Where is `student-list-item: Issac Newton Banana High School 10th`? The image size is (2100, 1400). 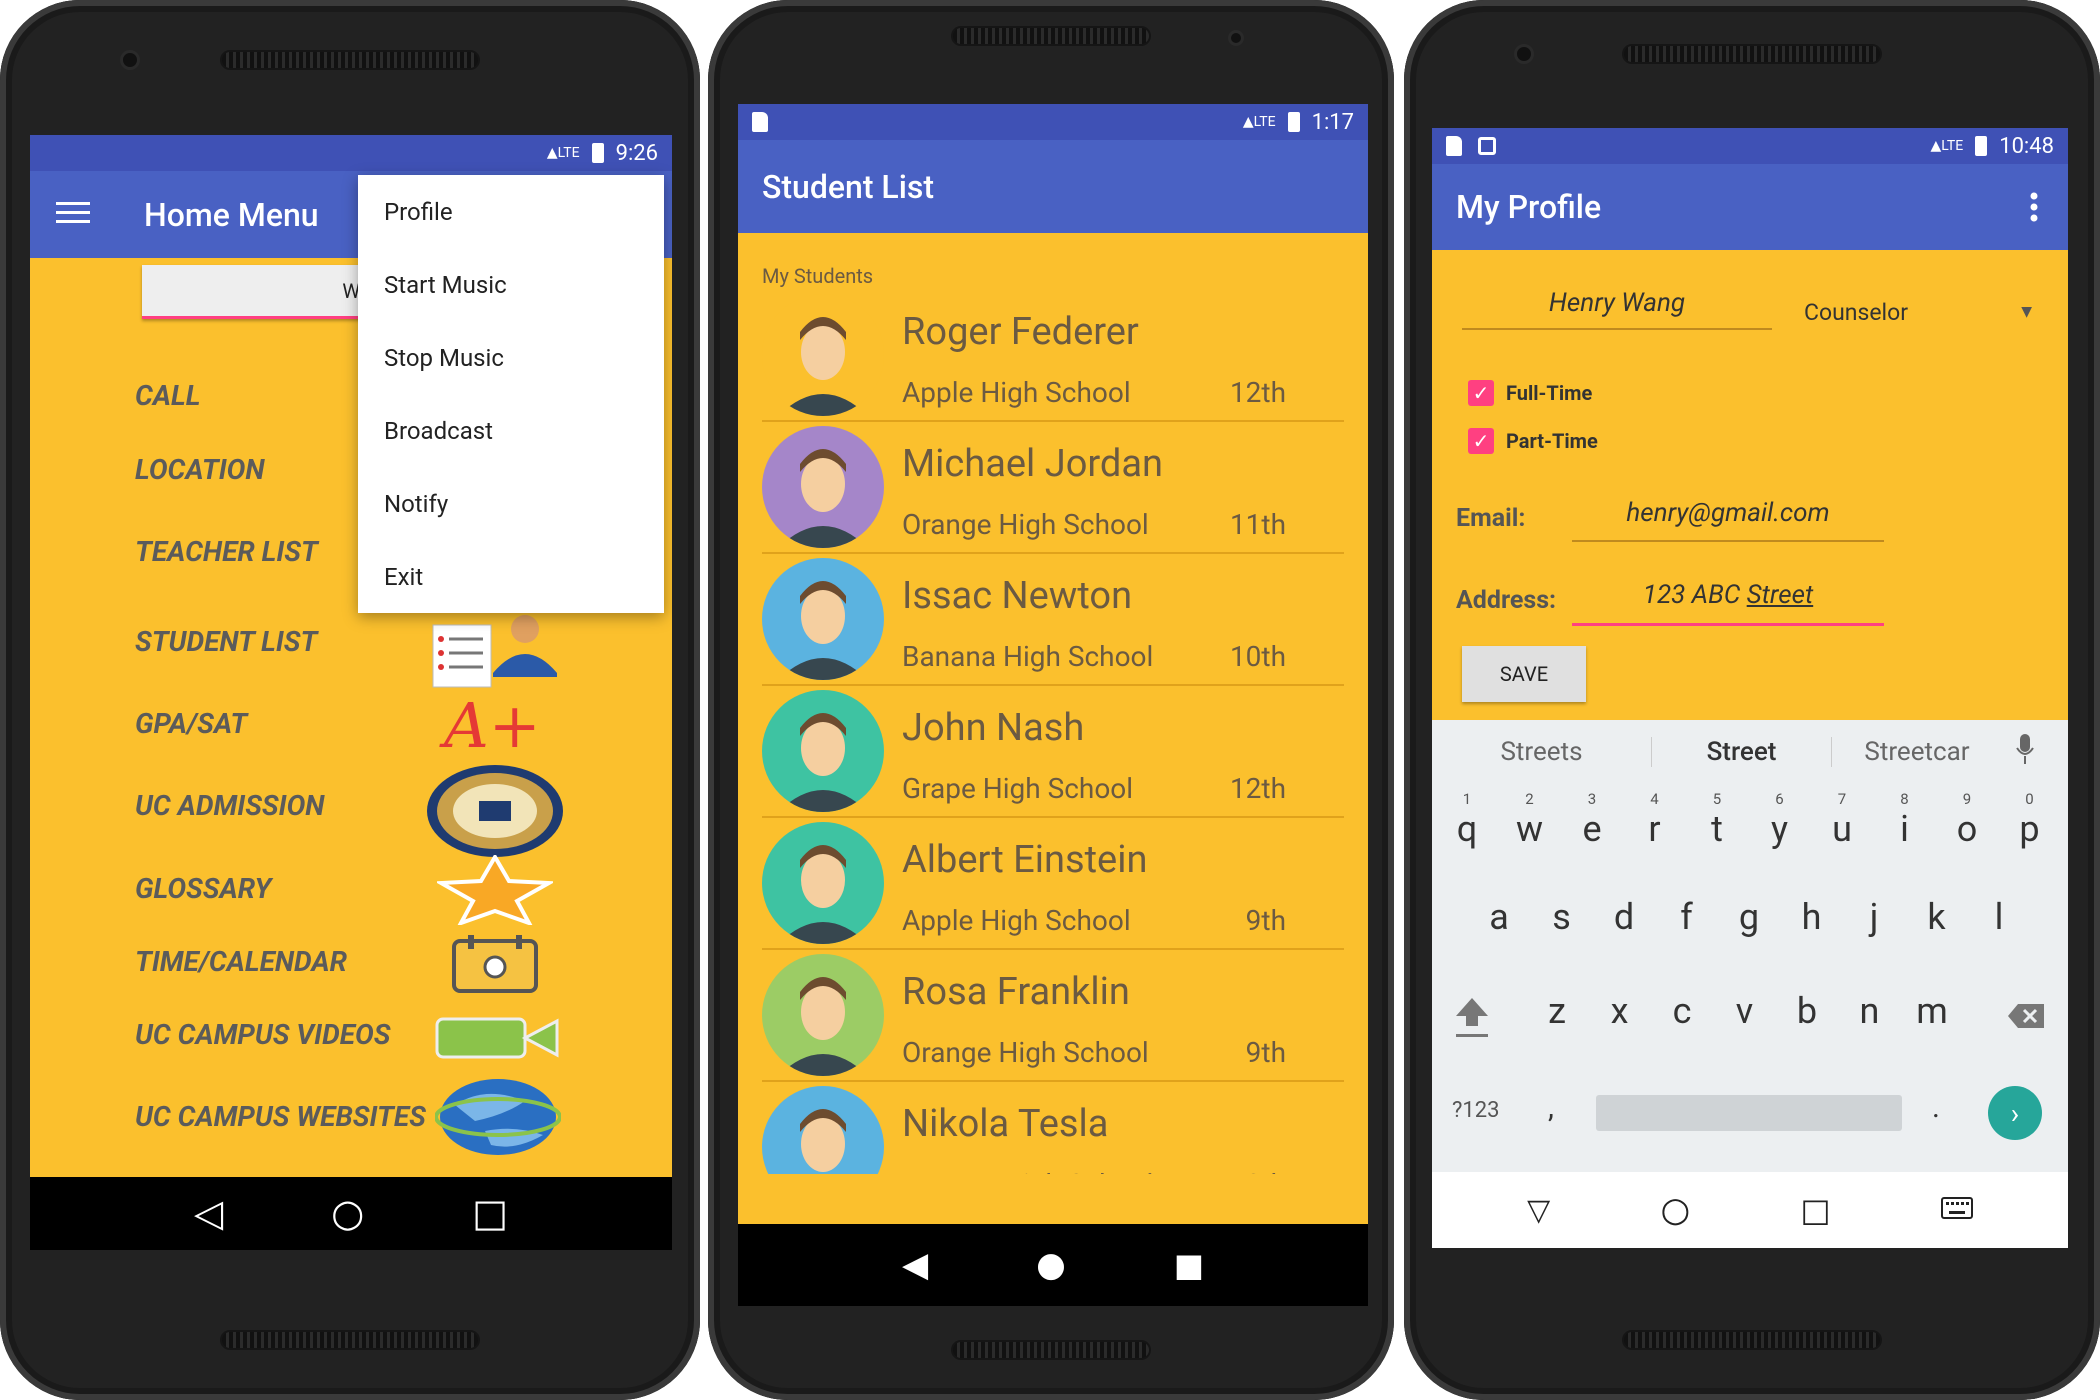 student-list-item: Issac Newton Banana High School 10th is located at coordinates (1053, 620).